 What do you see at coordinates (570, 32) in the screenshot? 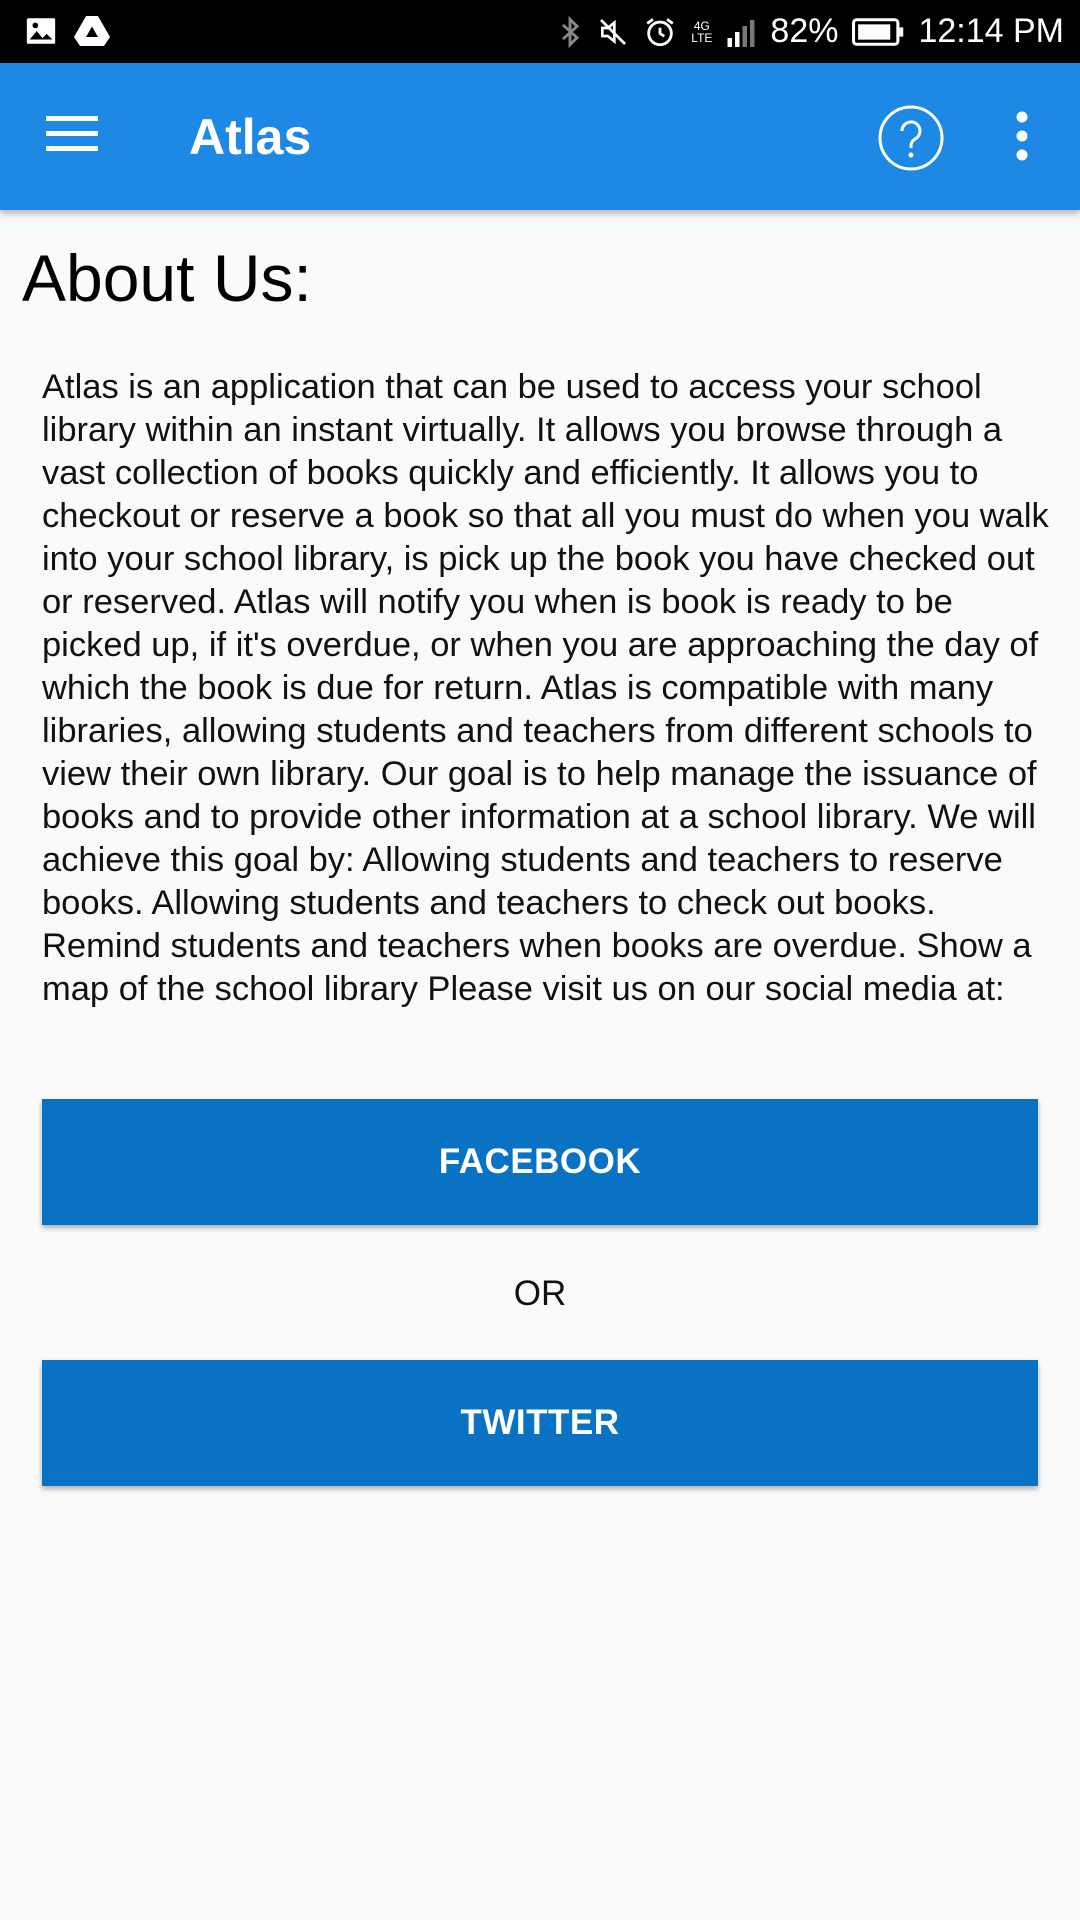
I see `bluetooth-icon` at bounding box center [570, 32].